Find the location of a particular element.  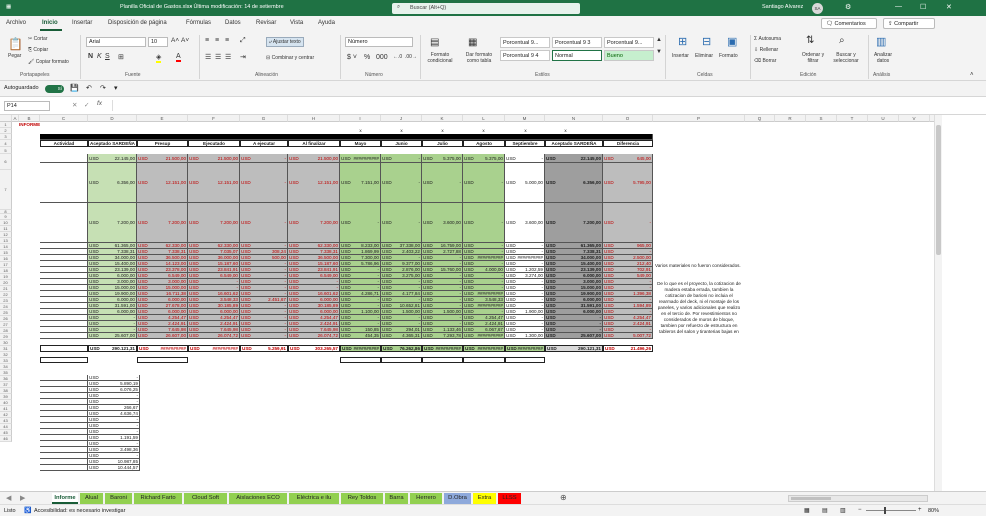

cell-i: USD 454,35 is located at coordinates (360, 336).